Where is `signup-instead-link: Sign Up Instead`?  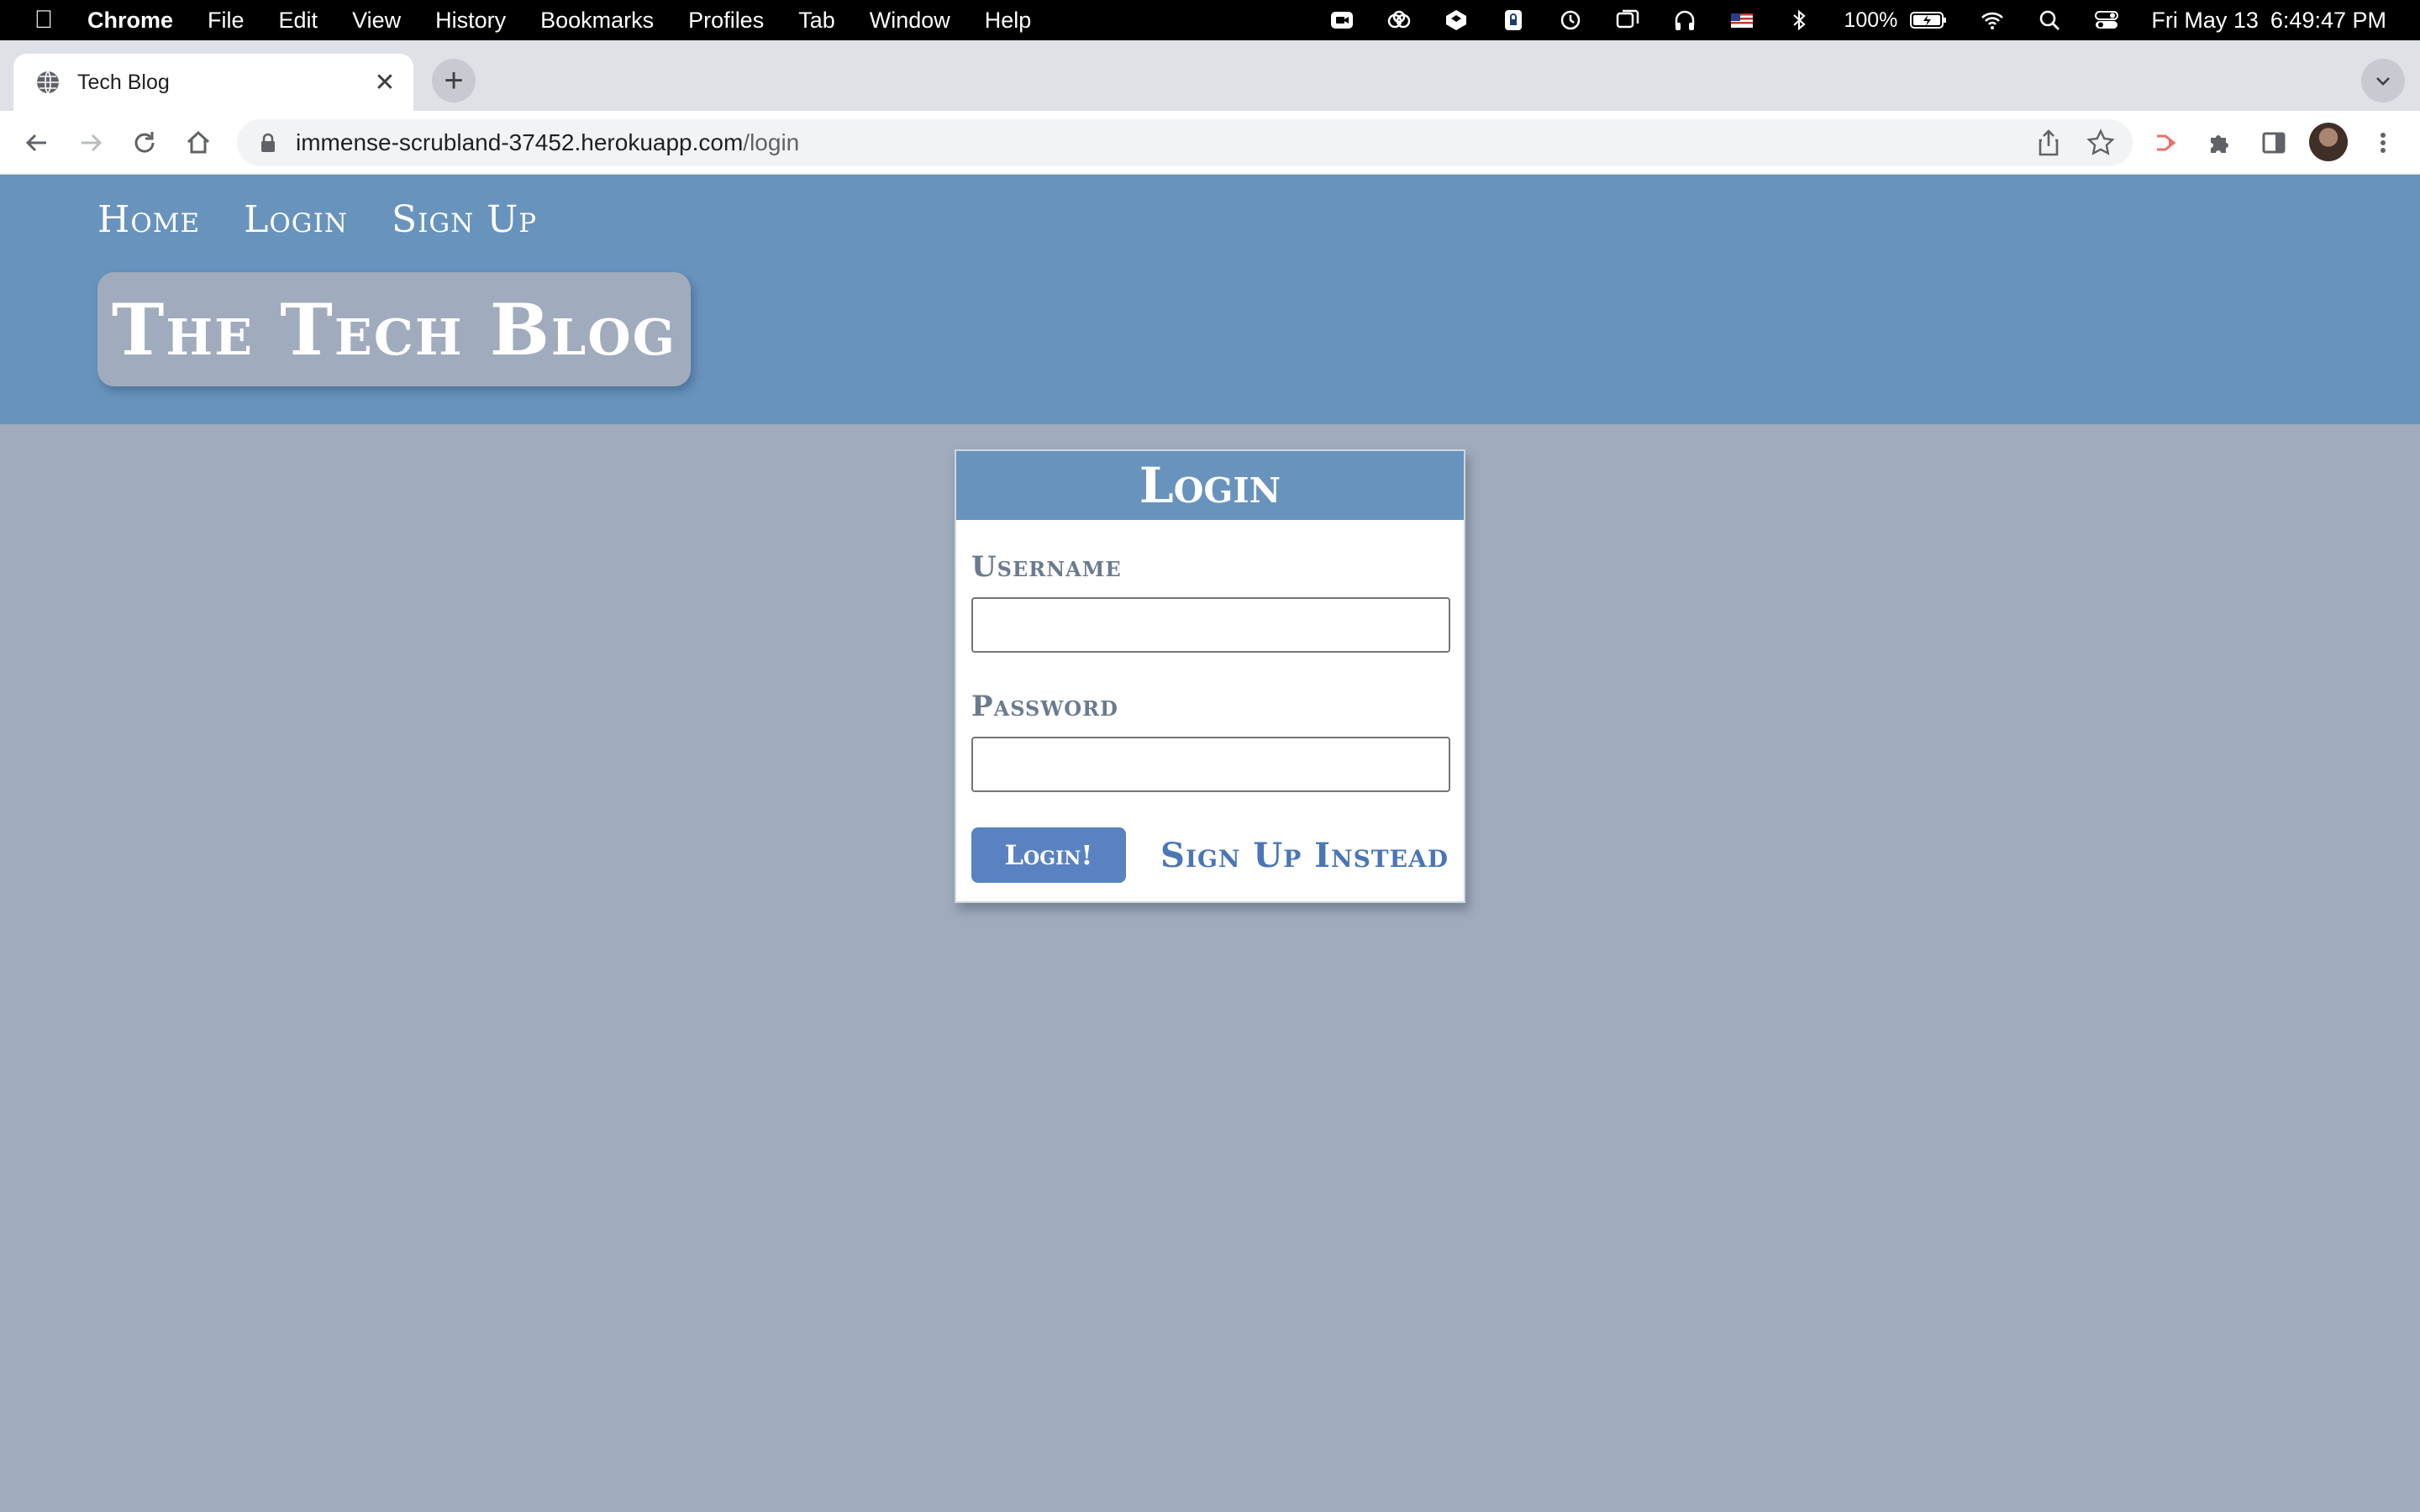
signup-instead-link: Sign Up Instead is located at coordinates (1304, 855).